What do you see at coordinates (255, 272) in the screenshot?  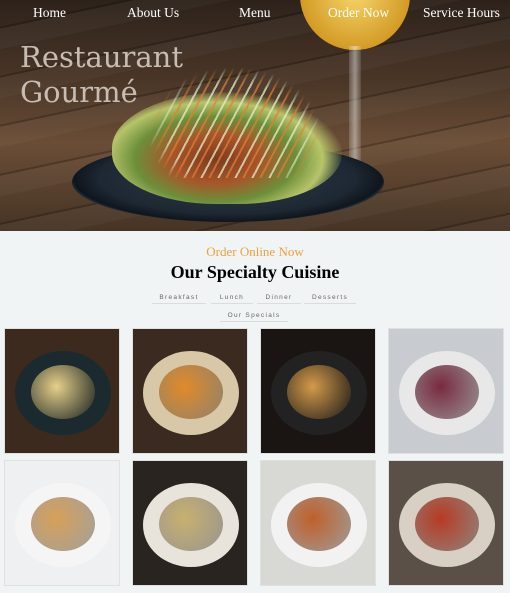 I see `section-title: Our Specialty Cuisine` at bounding box center [255, 272].